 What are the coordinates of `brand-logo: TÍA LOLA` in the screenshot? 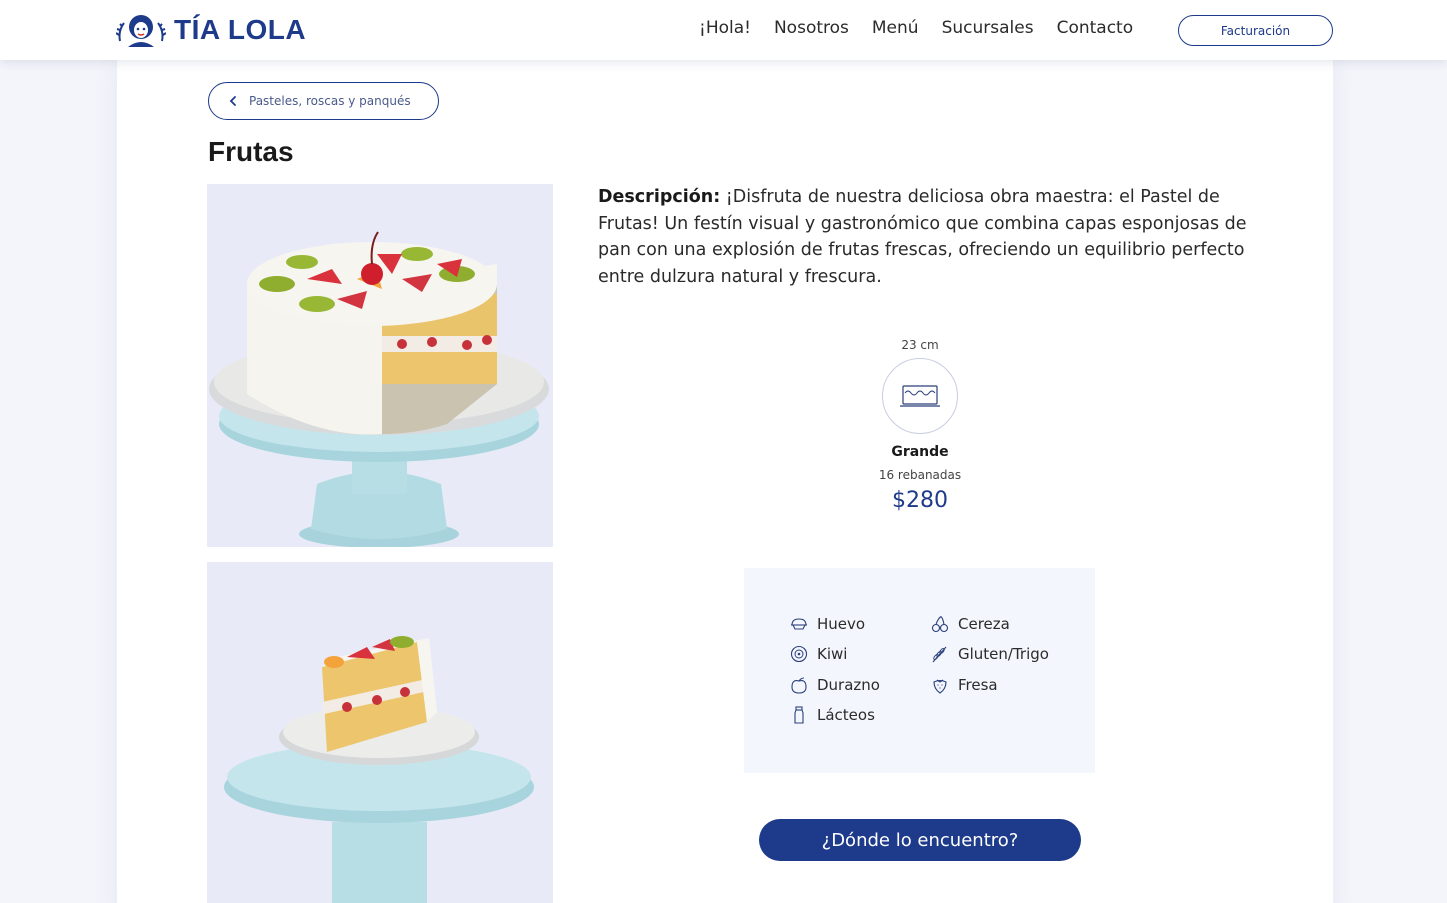 It's located at (211, 30).